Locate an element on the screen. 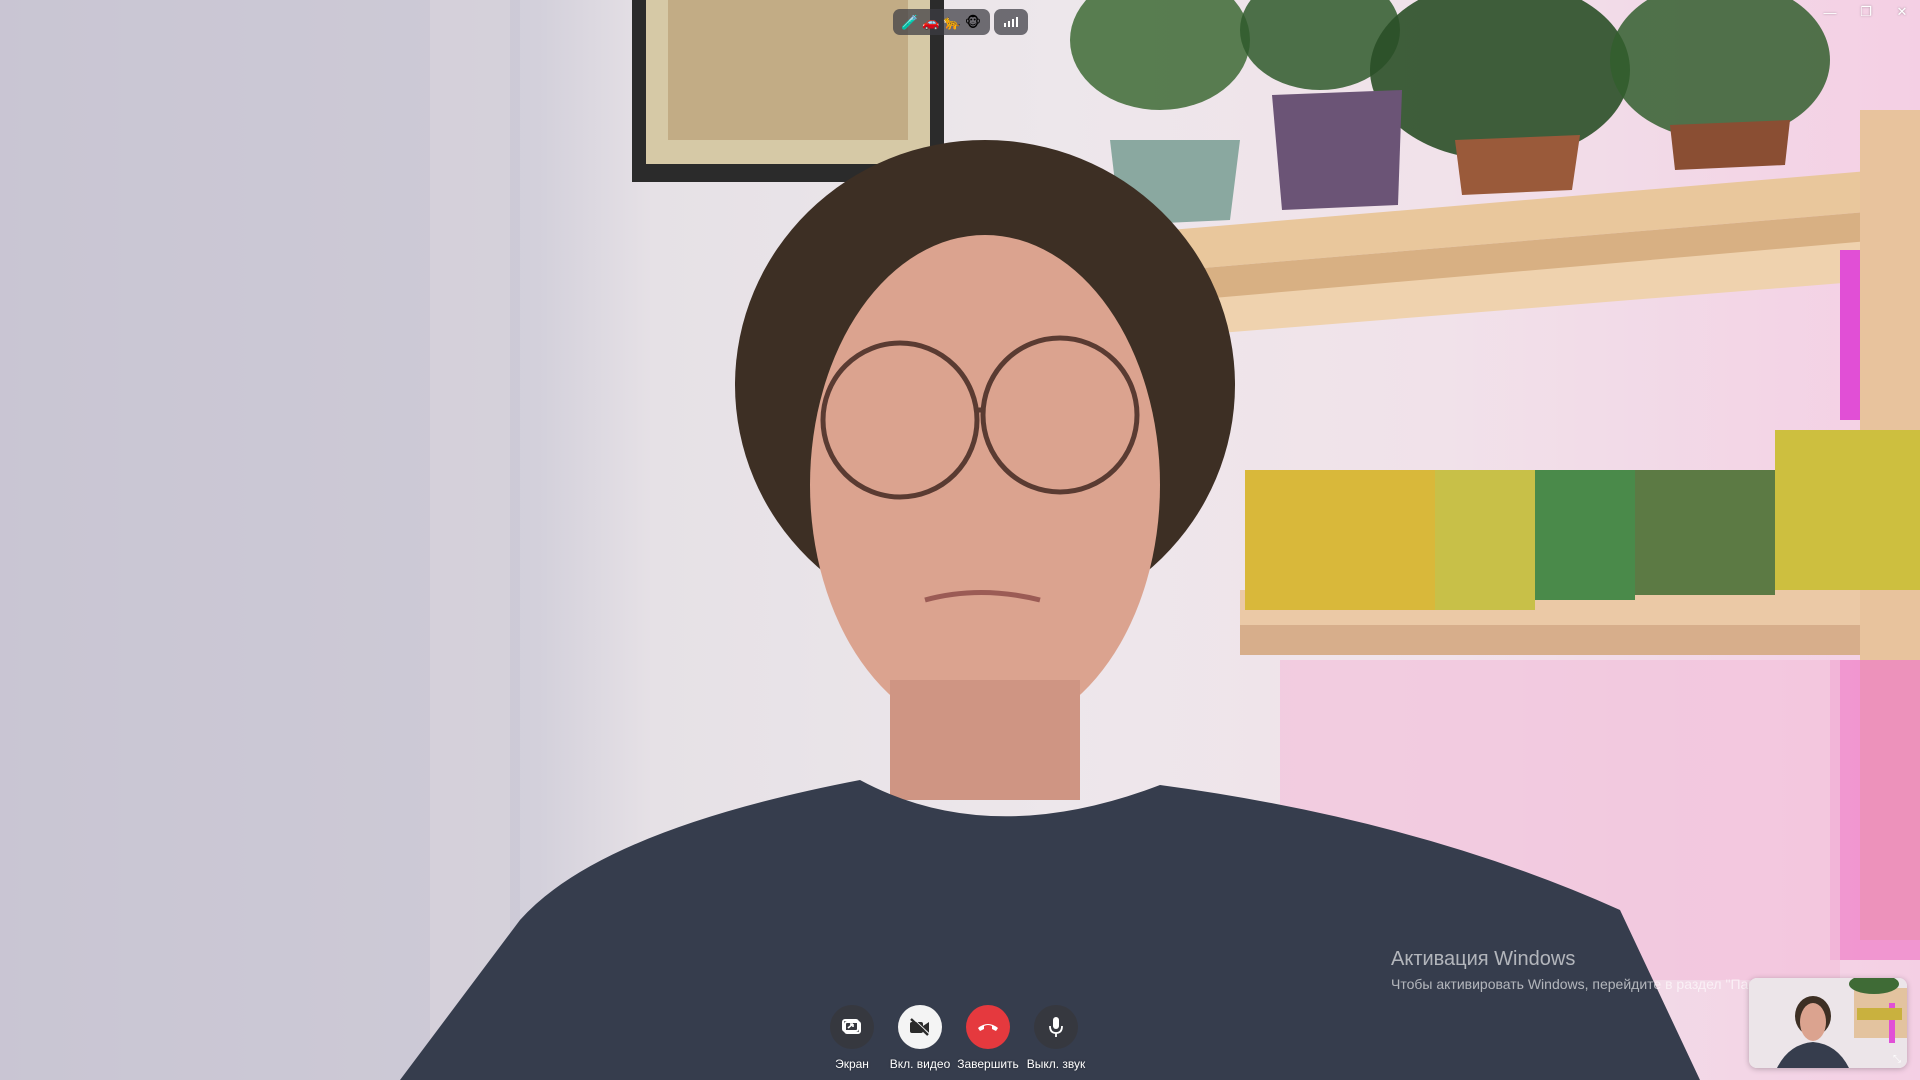 The width and height of the screenshot is (1920, 1080). end-call-label: Завершить is located at coordinates (988, 1064).